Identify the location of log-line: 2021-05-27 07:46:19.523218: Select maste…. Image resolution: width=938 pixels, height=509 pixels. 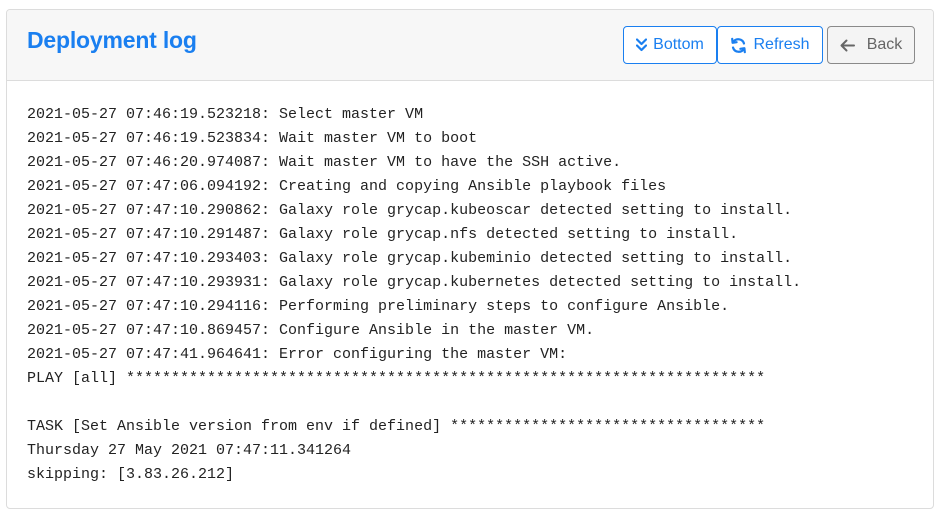
(225, 114).